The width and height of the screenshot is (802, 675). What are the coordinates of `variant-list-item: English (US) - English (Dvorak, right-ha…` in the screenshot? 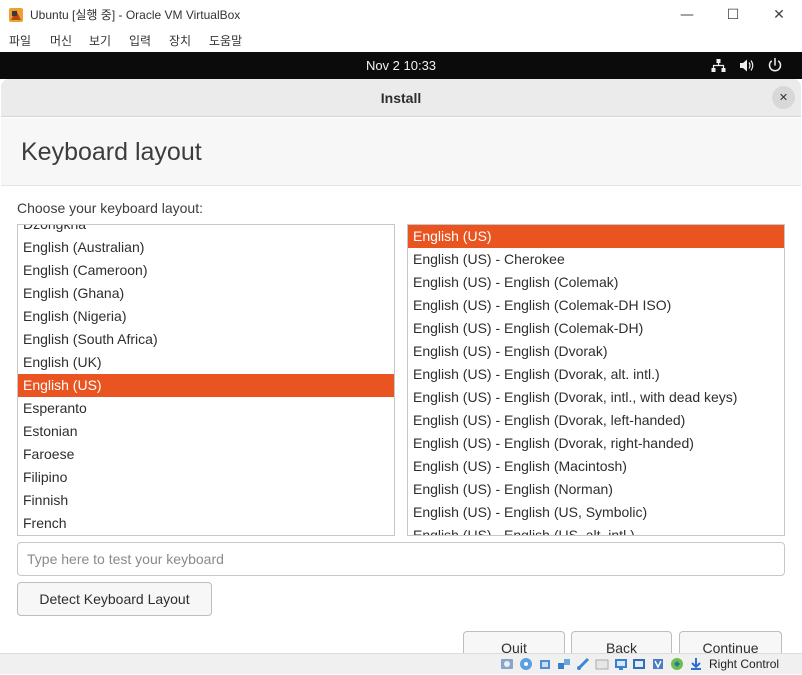 It's located at (596, 443).